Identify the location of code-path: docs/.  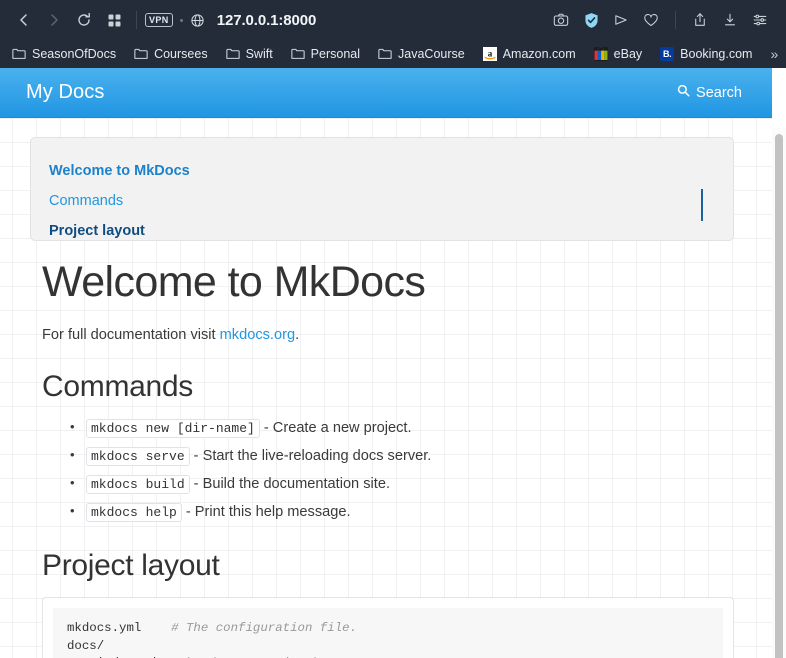
(86, 645).